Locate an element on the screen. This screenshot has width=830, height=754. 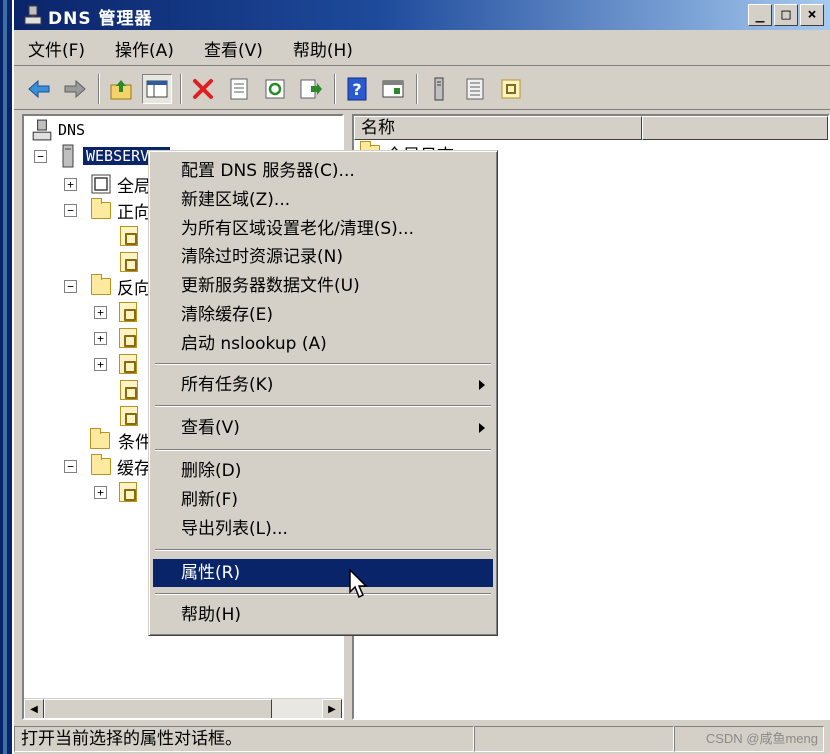
server-button is located at coordinates (439, 89).